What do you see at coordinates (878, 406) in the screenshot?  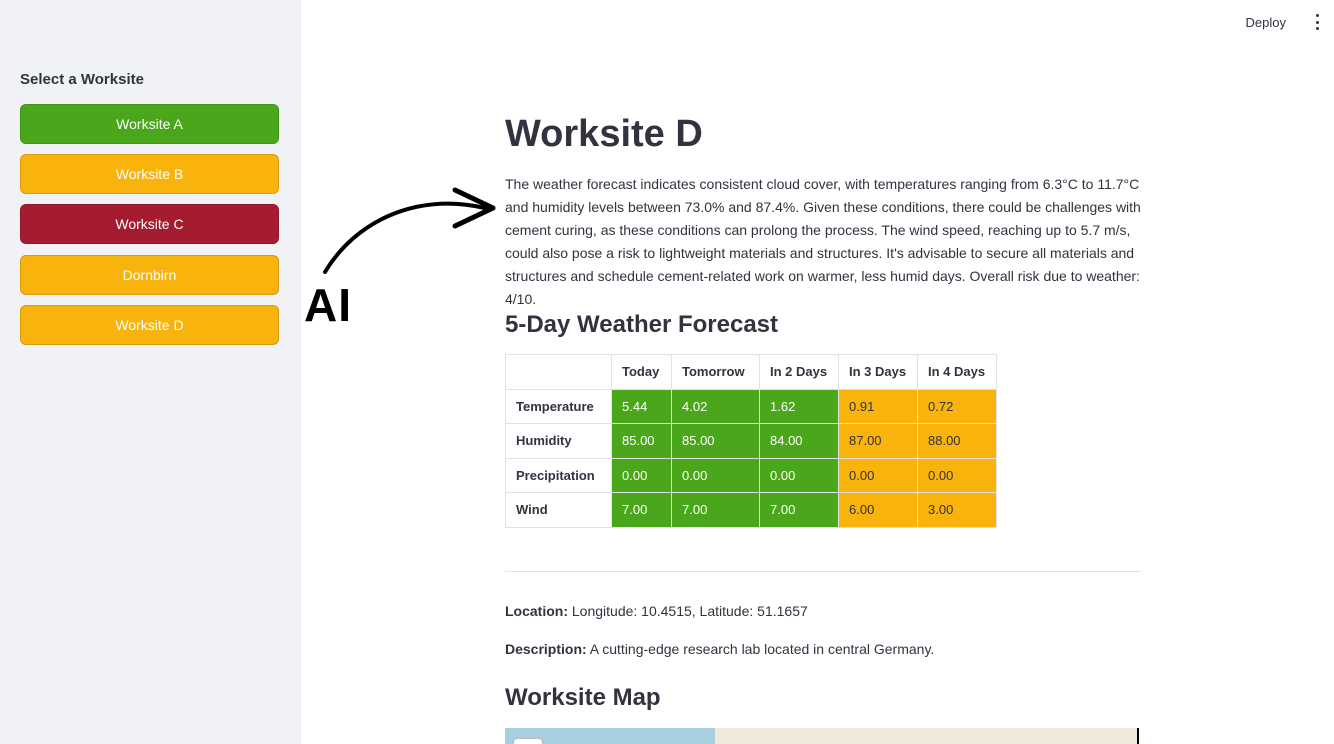 I see `table-cell: 0.91` at bounding box center [878, 406].